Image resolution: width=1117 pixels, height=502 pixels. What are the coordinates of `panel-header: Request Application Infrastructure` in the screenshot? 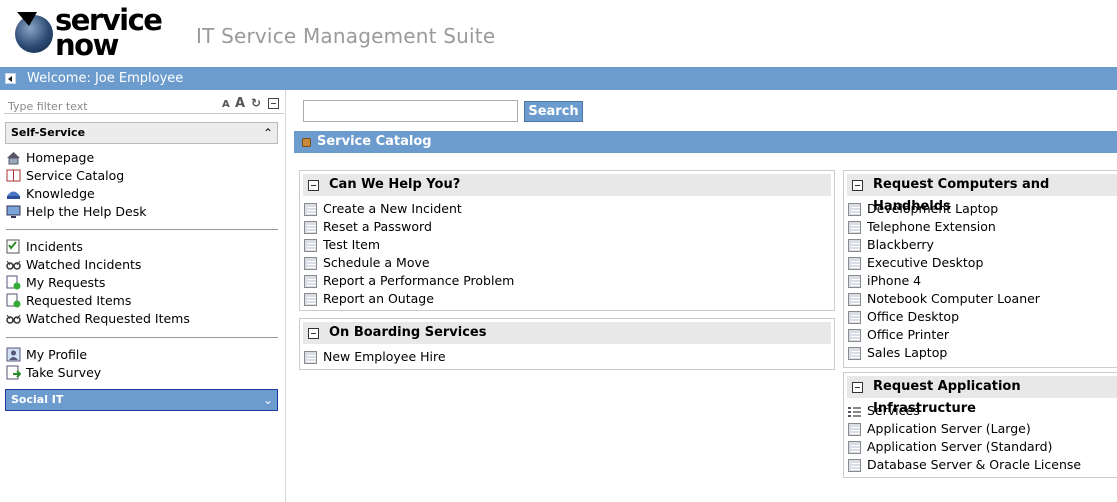 It's located at (982, 396).